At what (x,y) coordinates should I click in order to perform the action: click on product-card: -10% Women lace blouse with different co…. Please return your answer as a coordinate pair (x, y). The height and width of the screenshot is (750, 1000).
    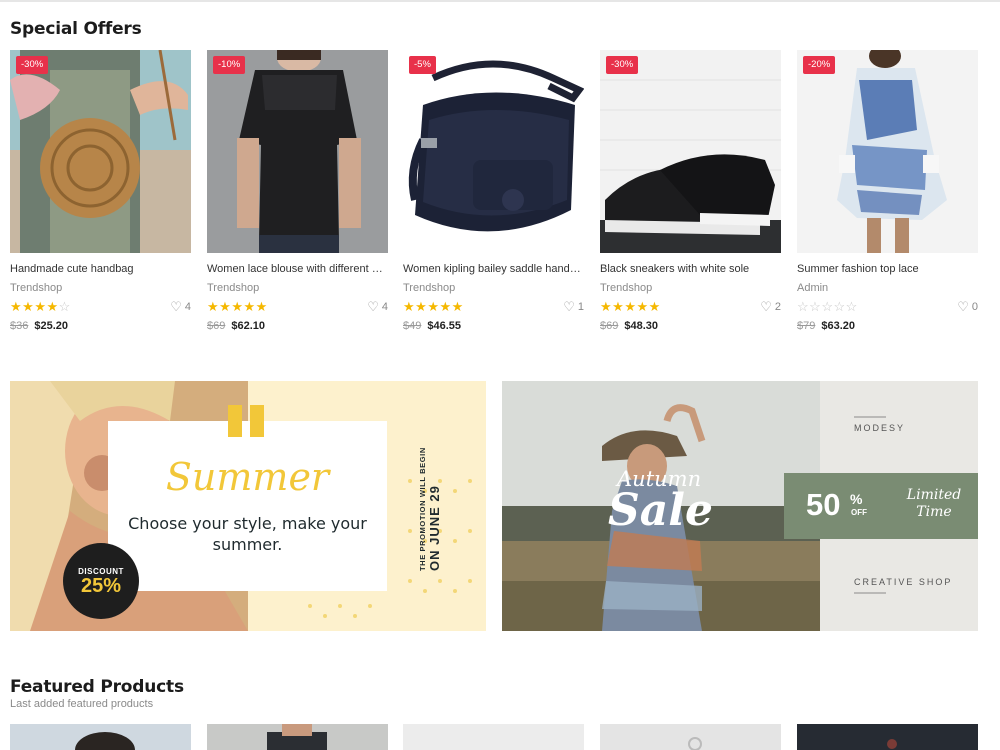
    Looking at the image, I should click on (297, 195).